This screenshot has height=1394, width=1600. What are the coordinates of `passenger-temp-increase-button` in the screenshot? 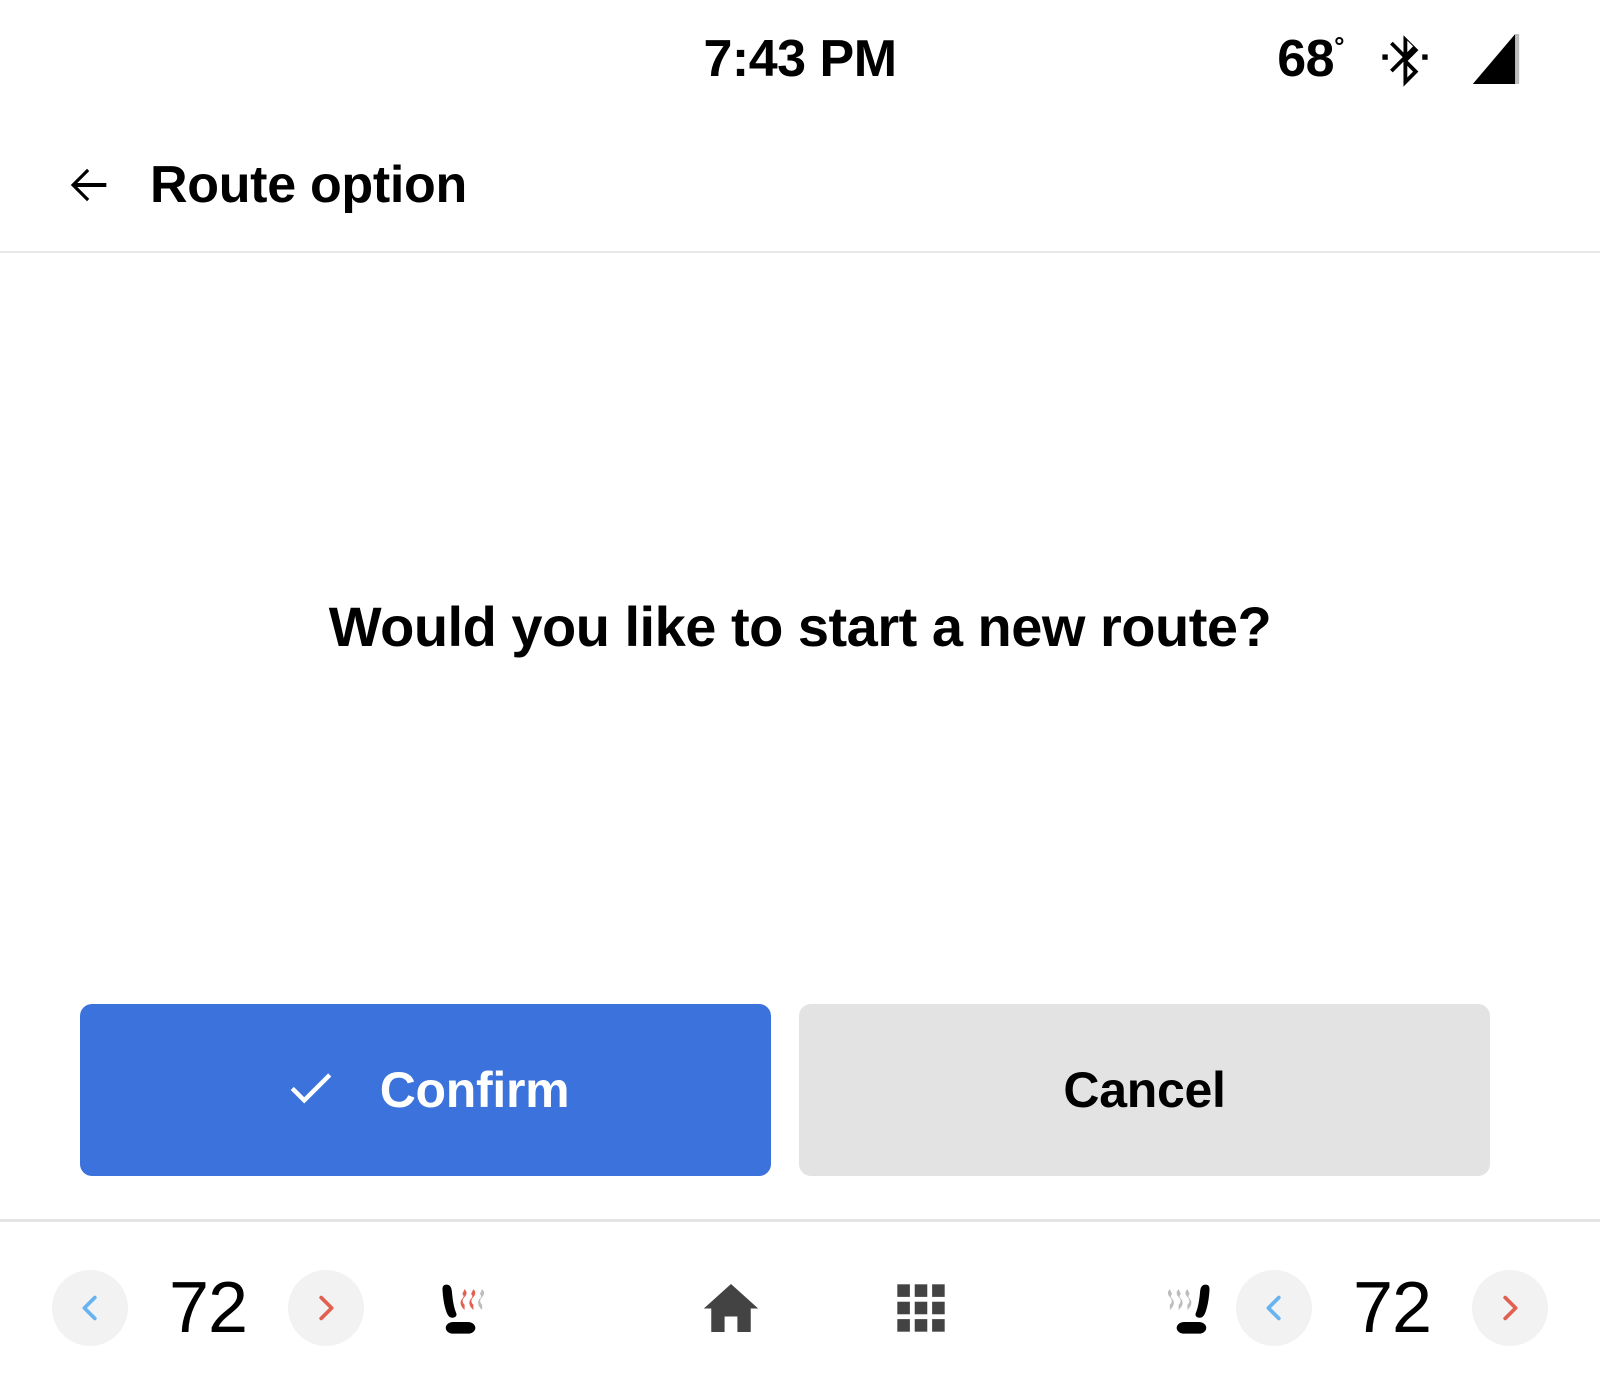 It's located at (1510, 1308).